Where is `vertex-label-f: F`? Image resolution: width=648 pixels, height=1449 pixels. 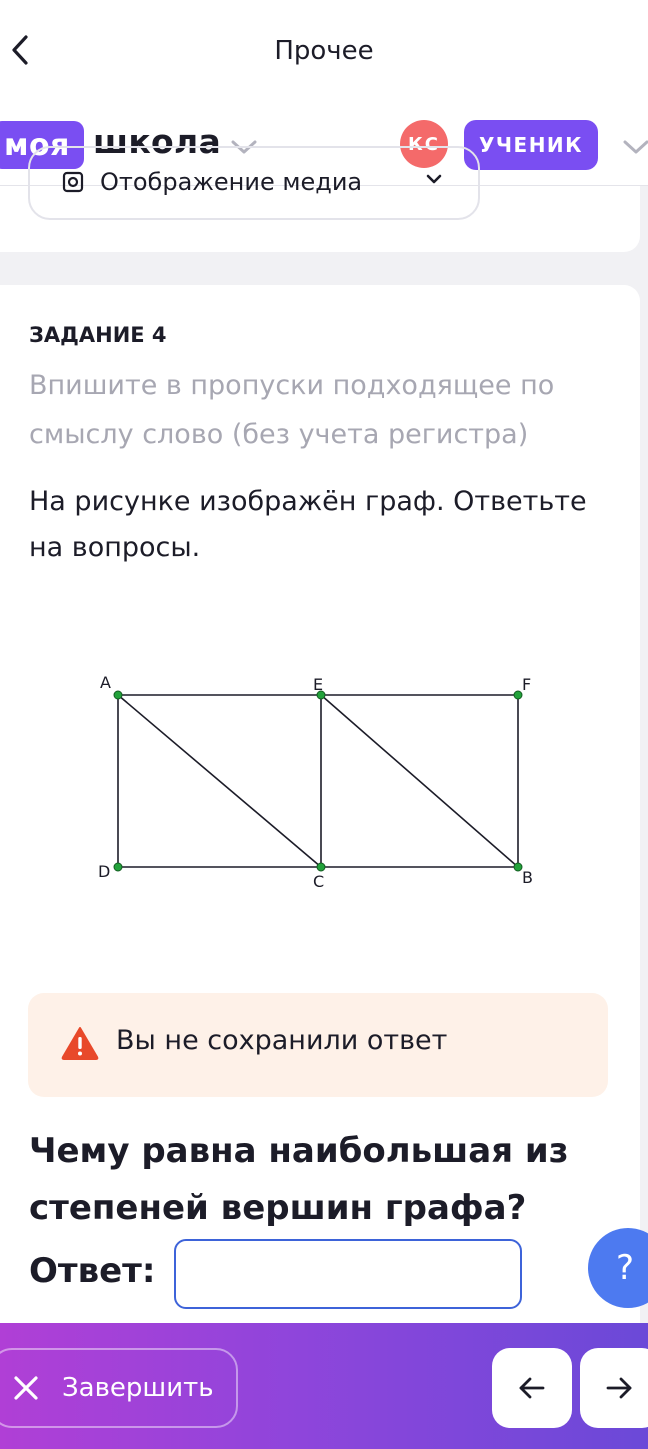 vertex-label-f: F is located at coordinates (526, 684).